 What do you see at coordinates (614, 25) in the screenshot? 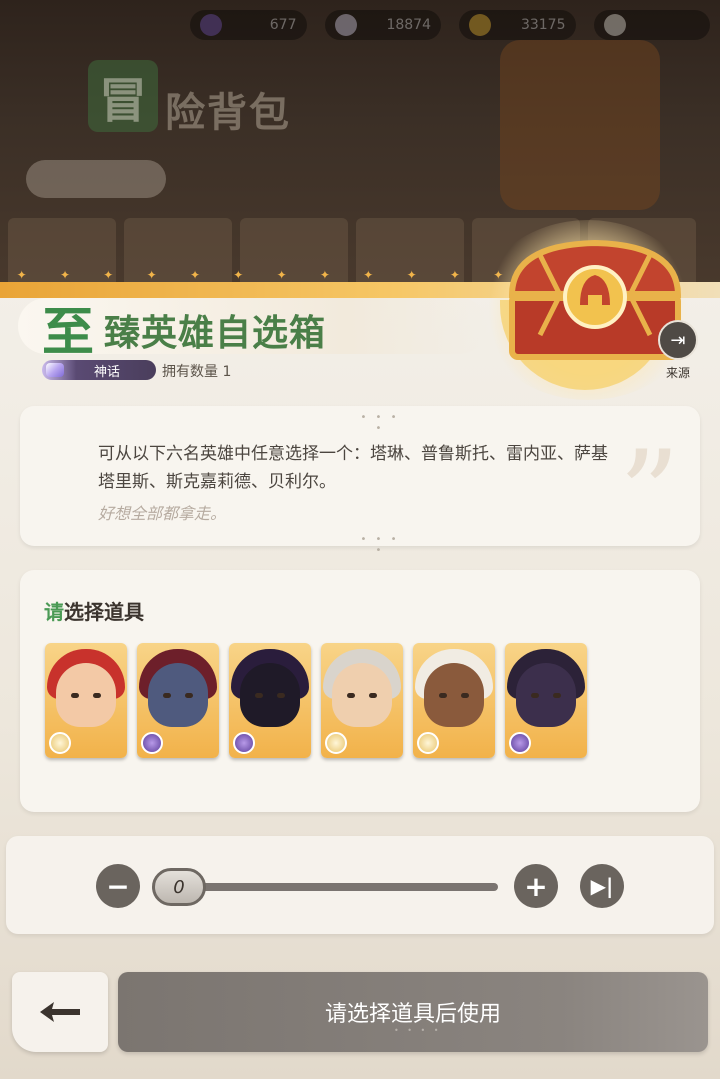
I see `dust-icon` at bounding box center [614, 25].